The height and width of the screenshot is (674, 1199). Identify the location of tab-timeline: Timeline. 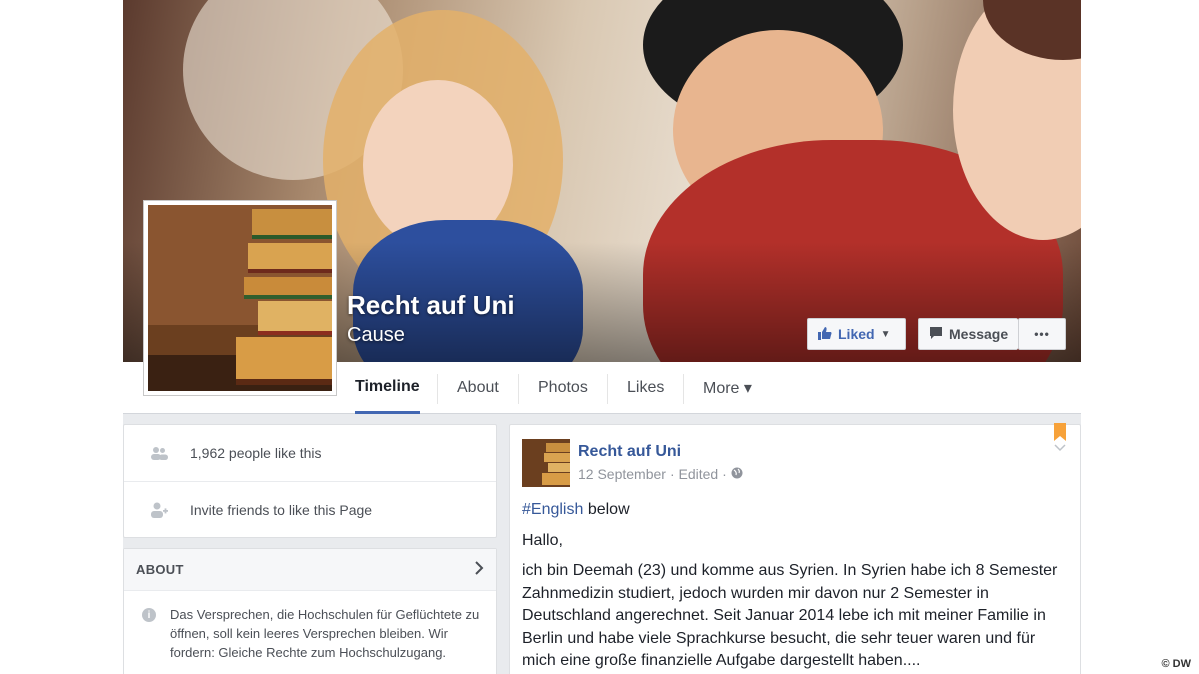
(387, 388).